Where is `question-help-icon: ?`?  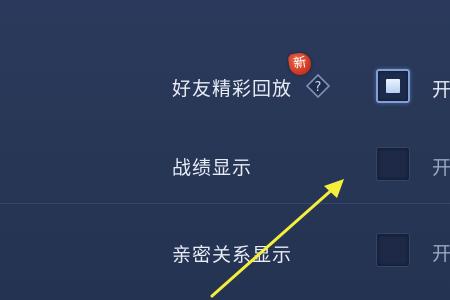
question-help-icon: ? is located at coordinates (318, 86).